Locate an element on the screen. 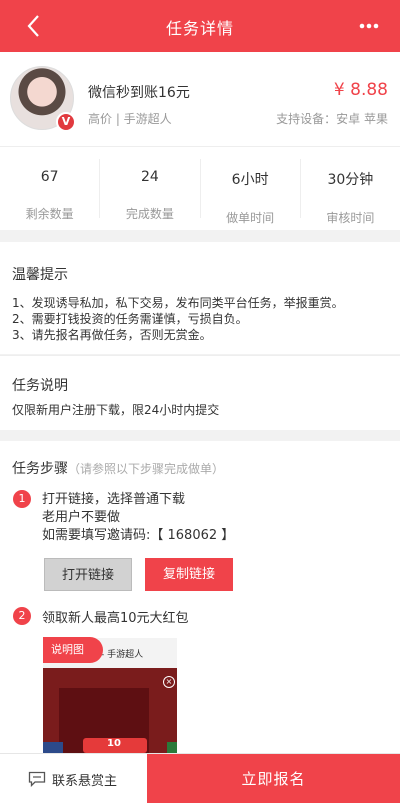  step1-line: 如需要填写邀请码:【 168062 】 is located at coordinates (138, 535).